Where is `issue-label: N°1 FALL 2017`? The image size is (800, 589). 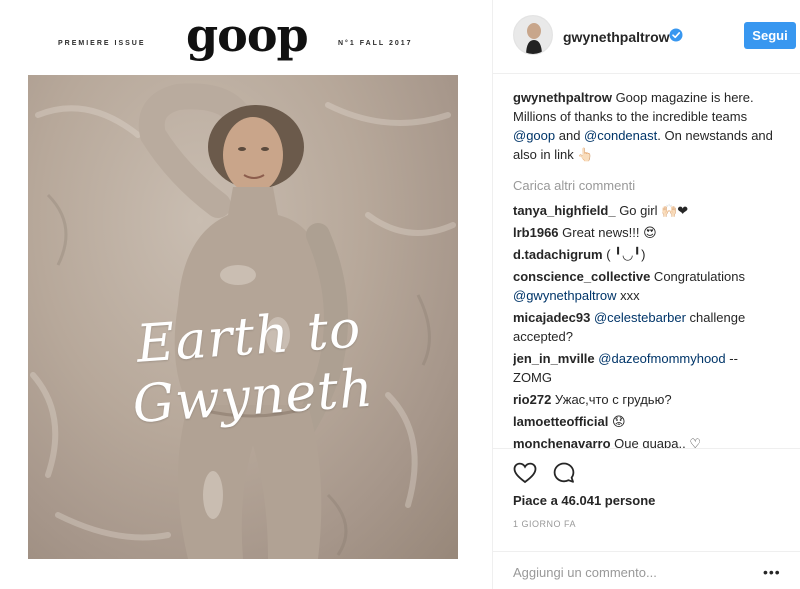 issue-label: N°1 FALL 2017 is located at coordinates (375, 43).